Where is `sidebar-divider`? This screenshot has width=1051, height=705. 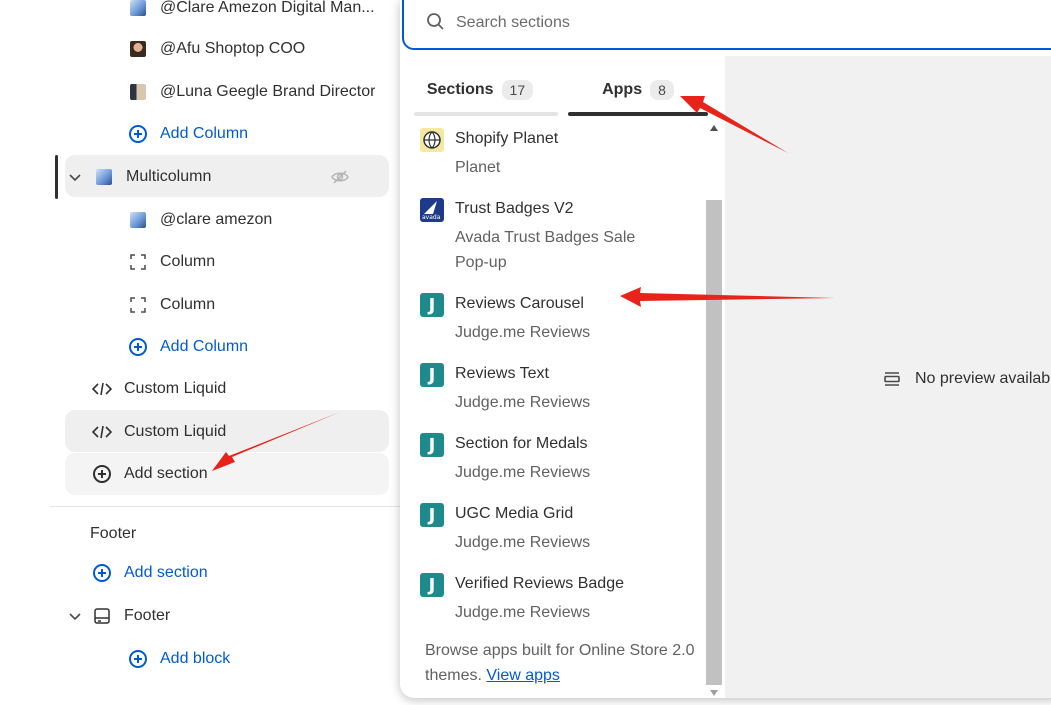 sidebar-divider is located at coordinates (225, 506).